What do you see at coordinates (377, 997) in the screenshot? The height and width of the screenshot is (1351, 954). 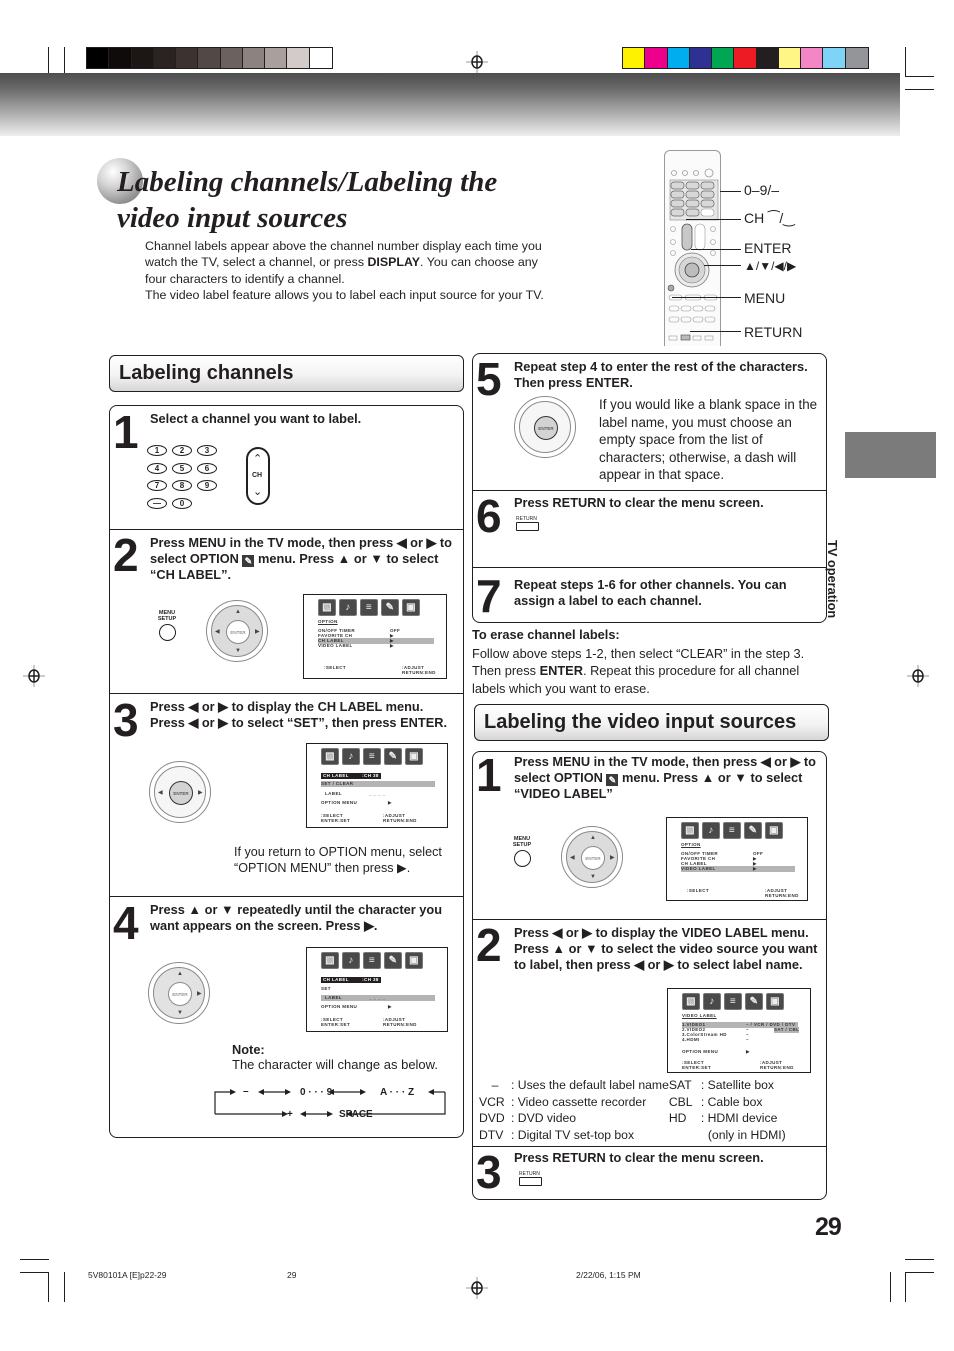 I see `osd-row-value: _ _ _ _` at bounding box center [377, 997].